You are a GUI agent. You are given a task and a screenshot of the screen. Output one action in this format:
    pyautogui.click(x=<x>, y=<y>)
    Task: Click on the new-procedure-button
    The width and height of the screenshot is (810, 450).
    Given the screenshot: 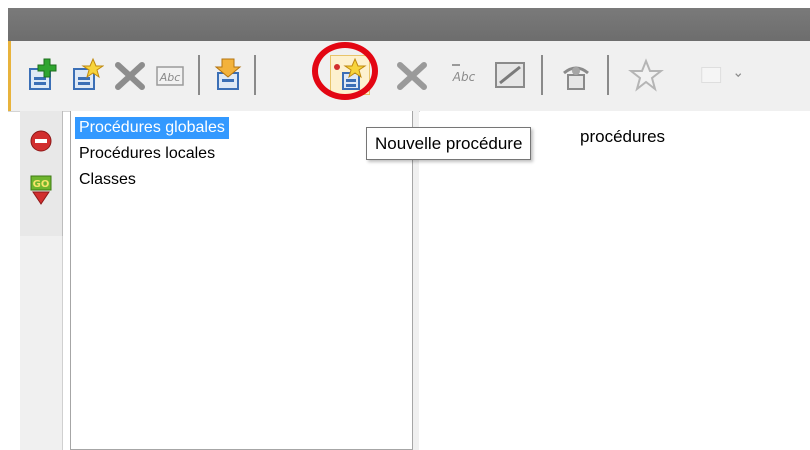 What is the action you would take?
    pyautogui.click(x=349, y=75)
    